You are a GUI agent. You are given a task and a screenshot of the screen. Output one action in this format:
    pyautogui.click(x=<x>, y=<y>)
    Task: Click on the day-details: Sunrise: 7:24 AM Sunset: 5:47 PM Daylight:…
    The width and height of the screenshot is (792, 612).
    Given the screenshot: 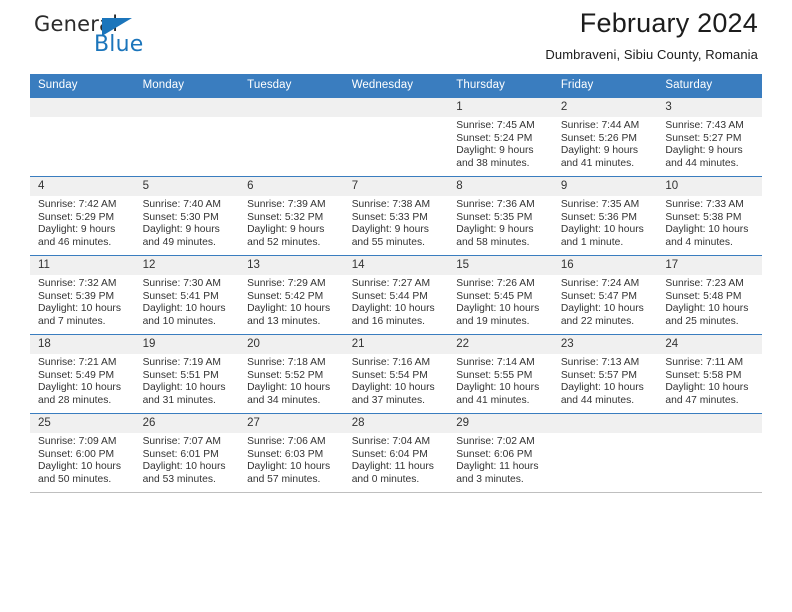 What is the action you would take?
    pyautogui.click(x=605, y=301)
    